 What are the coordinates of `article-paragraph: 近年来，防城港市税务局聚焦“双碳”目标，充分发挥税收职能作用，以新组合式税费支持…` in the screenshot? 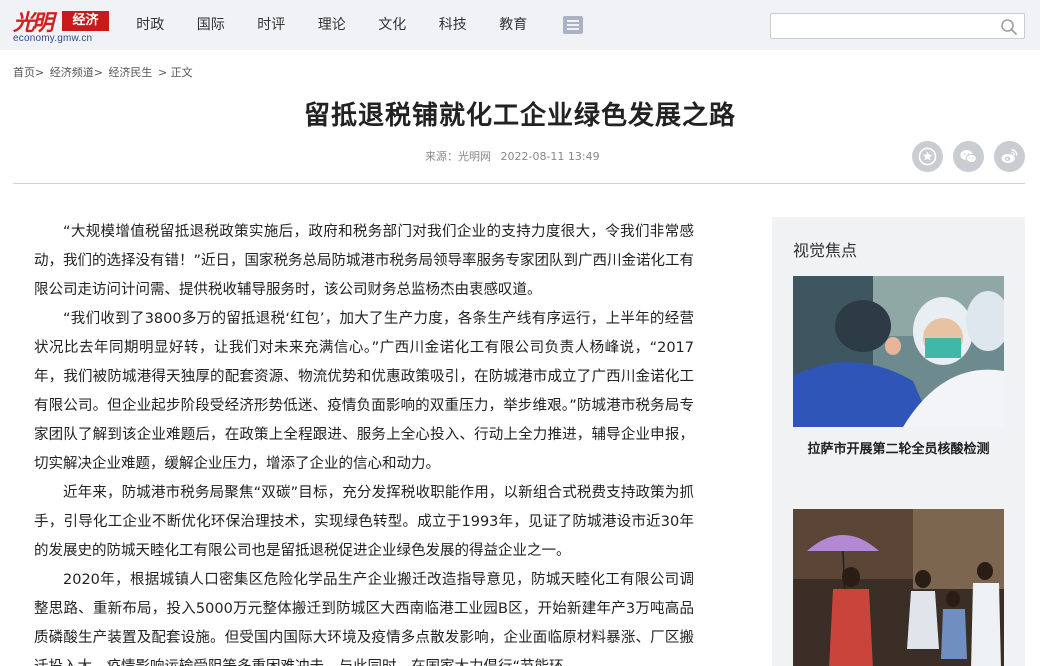 It's located at (364, 522).